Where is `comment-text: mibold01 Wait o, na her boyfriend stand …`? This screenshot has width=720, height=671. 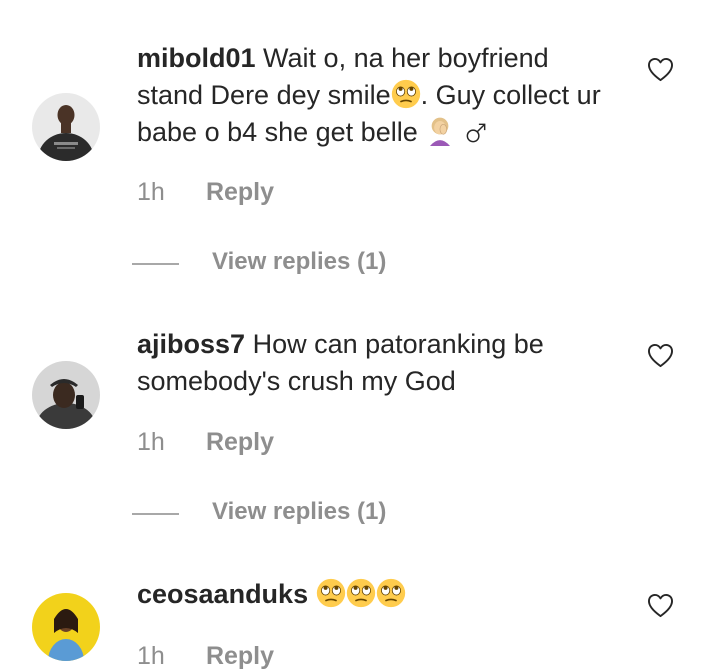
comment-text: mibold01 Wait o, na her boyfriend stand … is located at coordinates (387, 95).